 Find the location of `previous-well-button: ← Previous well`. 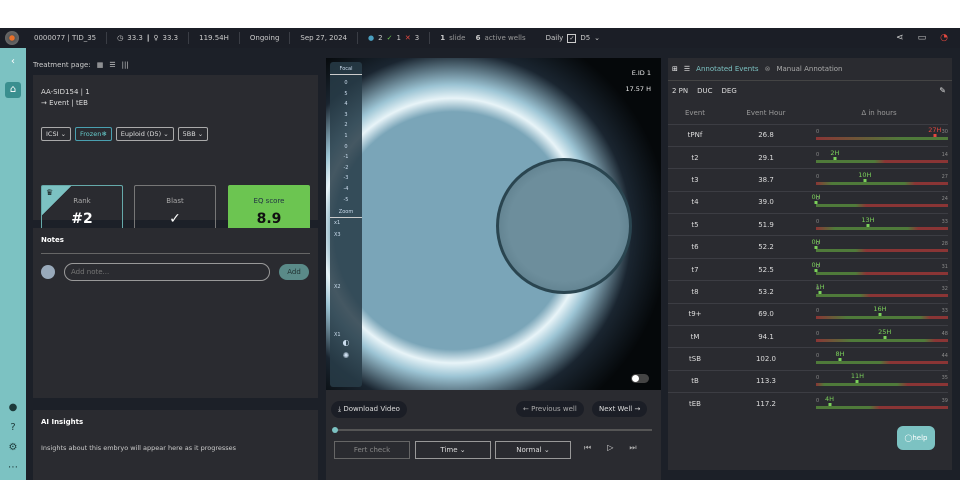

previous-well-button: ← Previous well is located at coordinates (550, 409).